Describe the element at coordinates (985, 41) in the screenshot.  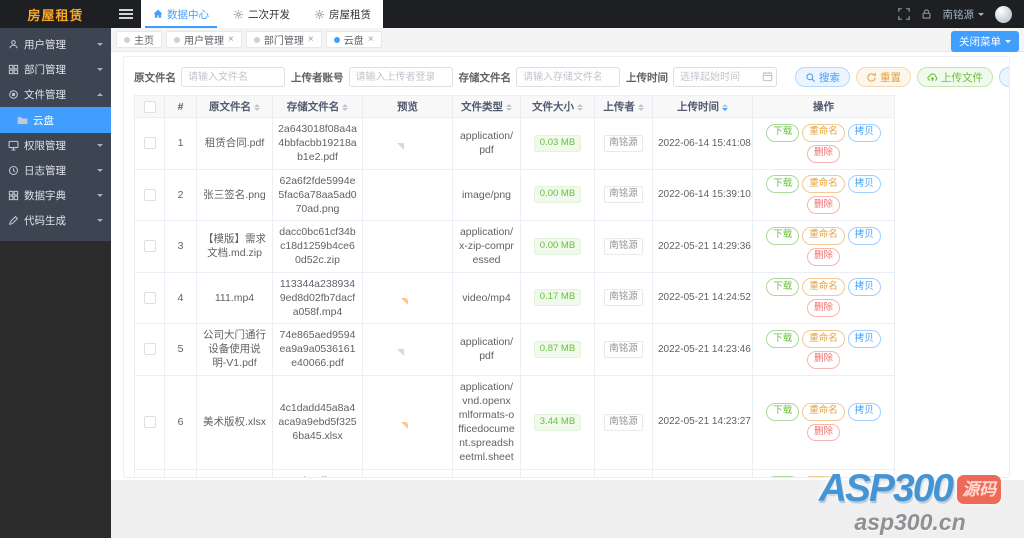
I see `close-menu-button: 关闭菜单` at that location.